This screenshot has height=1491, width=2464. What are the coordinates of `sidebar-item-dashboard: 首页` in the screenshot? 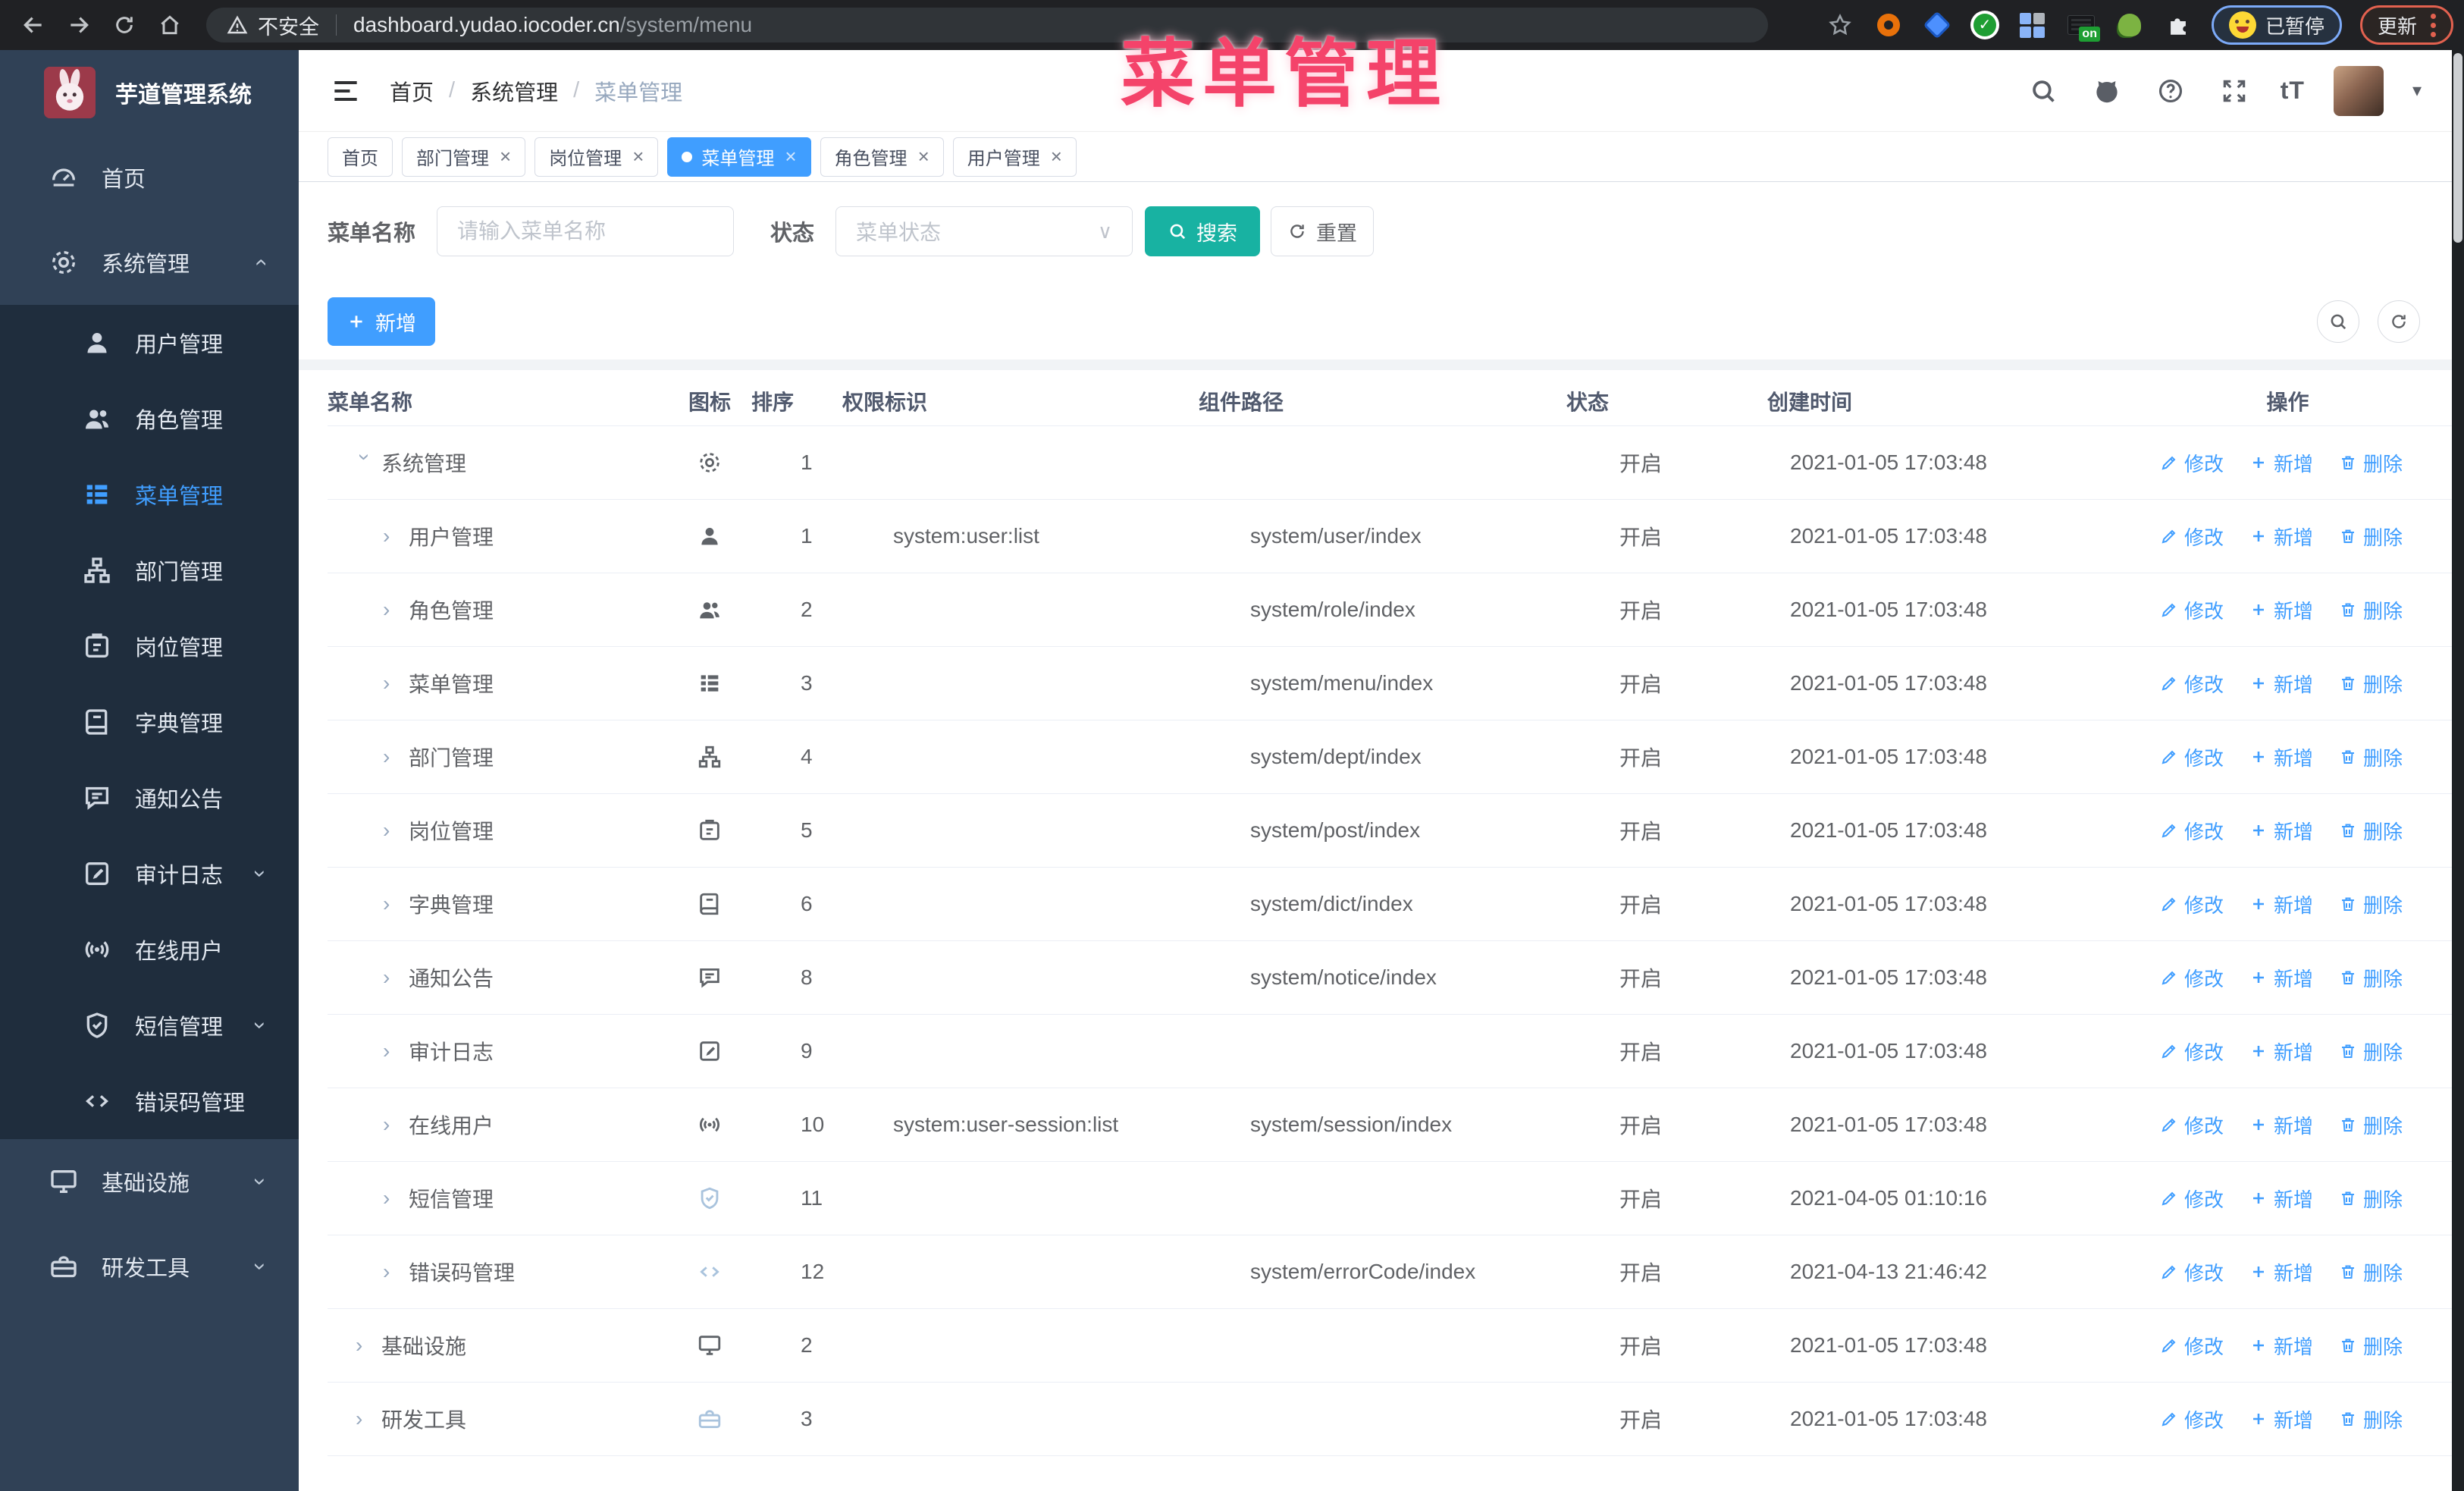 It's located at (150, 177).